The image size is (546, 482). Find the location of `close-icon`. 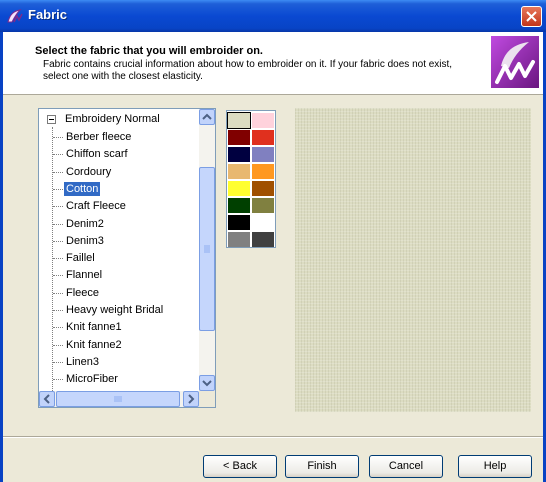

close-icon is located at coordinates (531, 16).